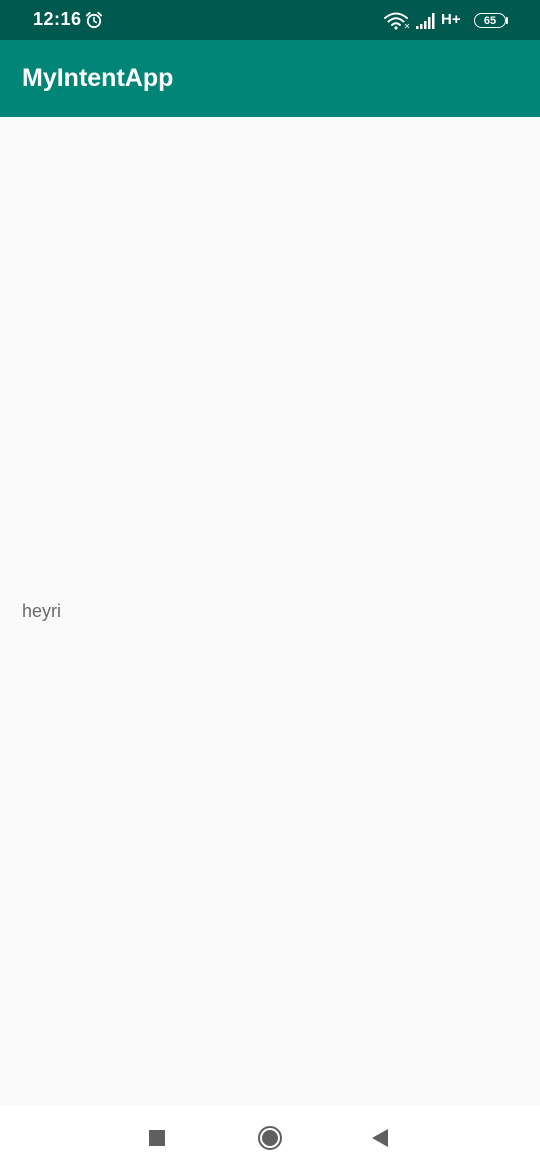 This screenshot has height=1170, width=540. I want to click on back-button, so click(380, 1137).